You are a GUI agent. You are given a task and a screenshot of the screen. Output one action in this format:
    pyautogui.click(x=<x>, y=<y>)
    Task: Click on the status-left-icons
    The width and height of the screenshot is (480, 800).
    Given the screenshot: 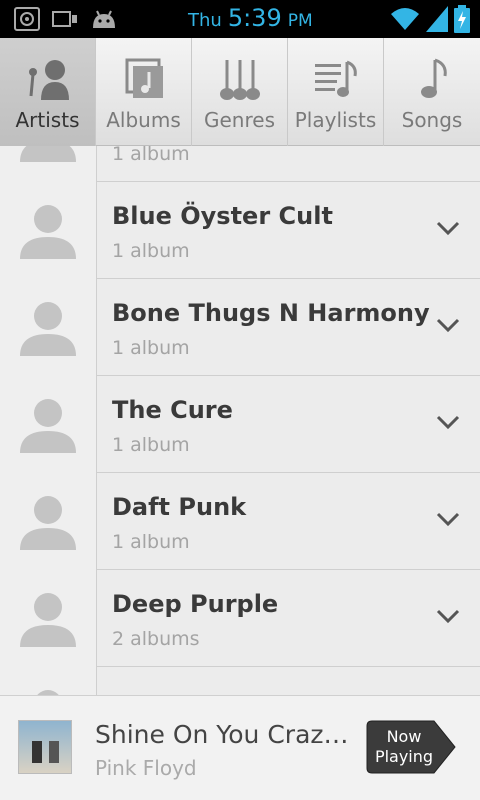 What is the action you would take?
    pyautogui.click(x=66, y=19)
    